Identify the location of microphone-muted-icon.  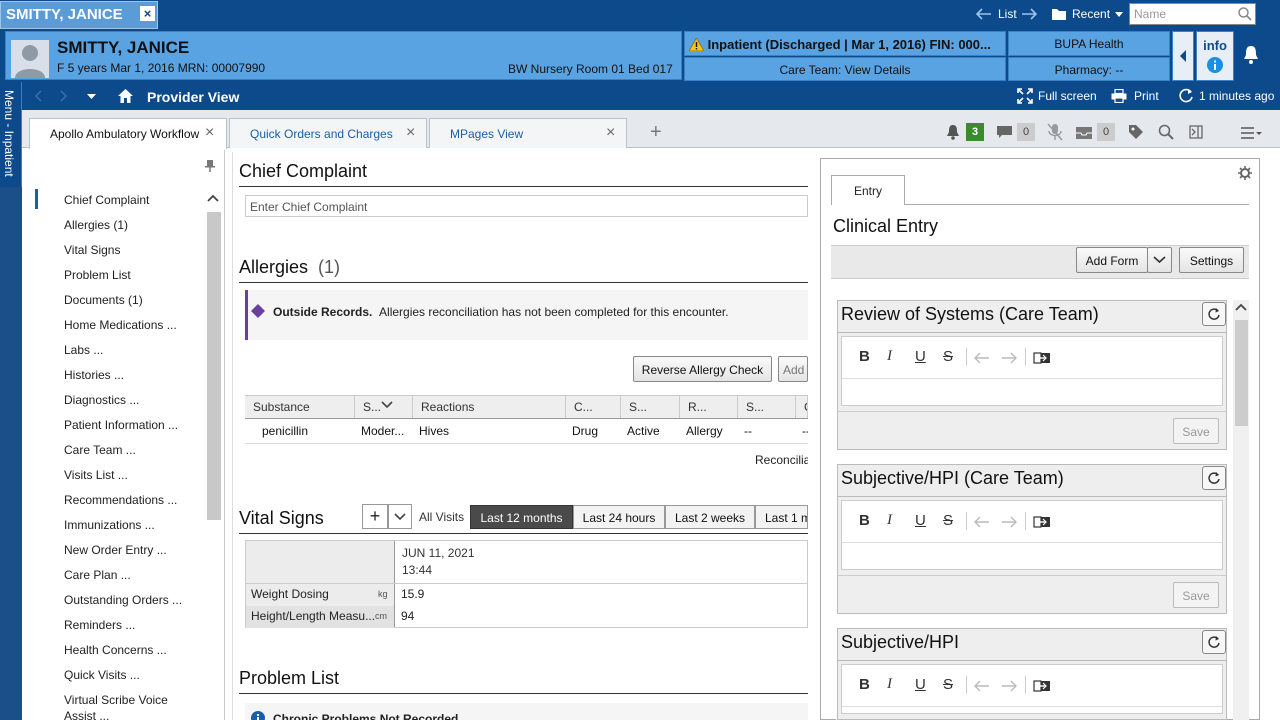
(1055, 132).